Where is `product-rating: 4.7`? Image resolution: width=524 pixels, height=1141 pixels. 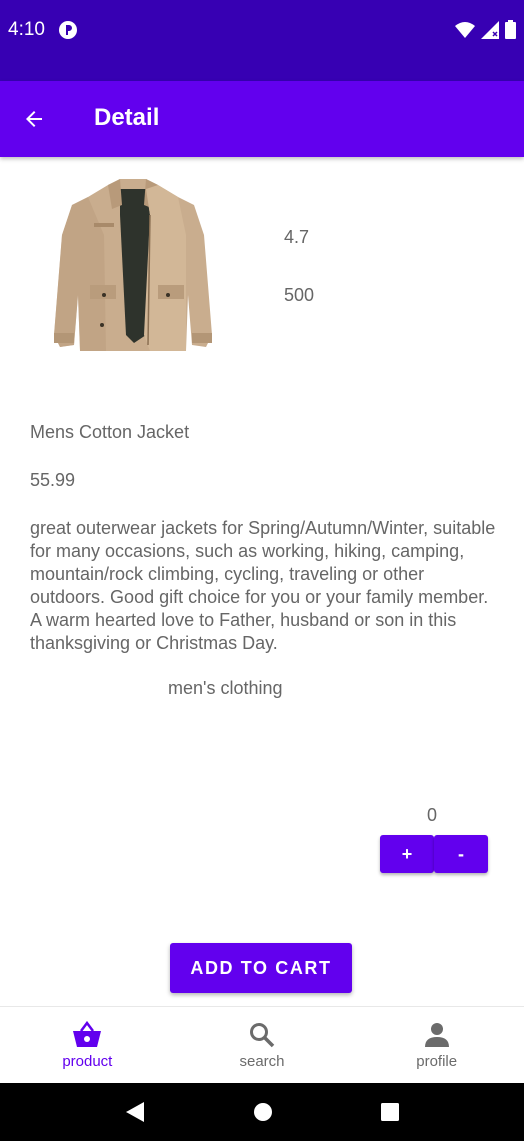
product-rating: 4.7 is located at coordinates (297, 237).